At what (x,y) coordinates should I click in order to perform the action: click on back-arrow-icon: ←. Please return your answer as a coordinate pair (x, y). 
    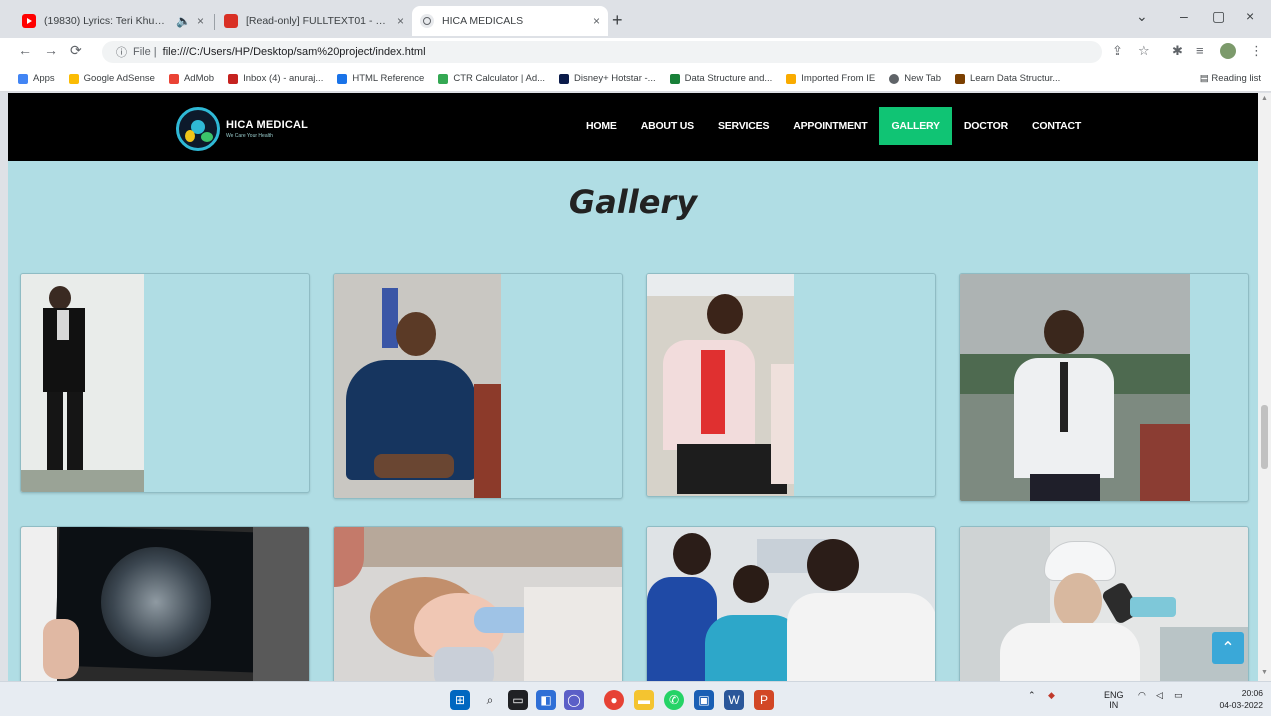
    Looking at the image, I should click on (25, 50).